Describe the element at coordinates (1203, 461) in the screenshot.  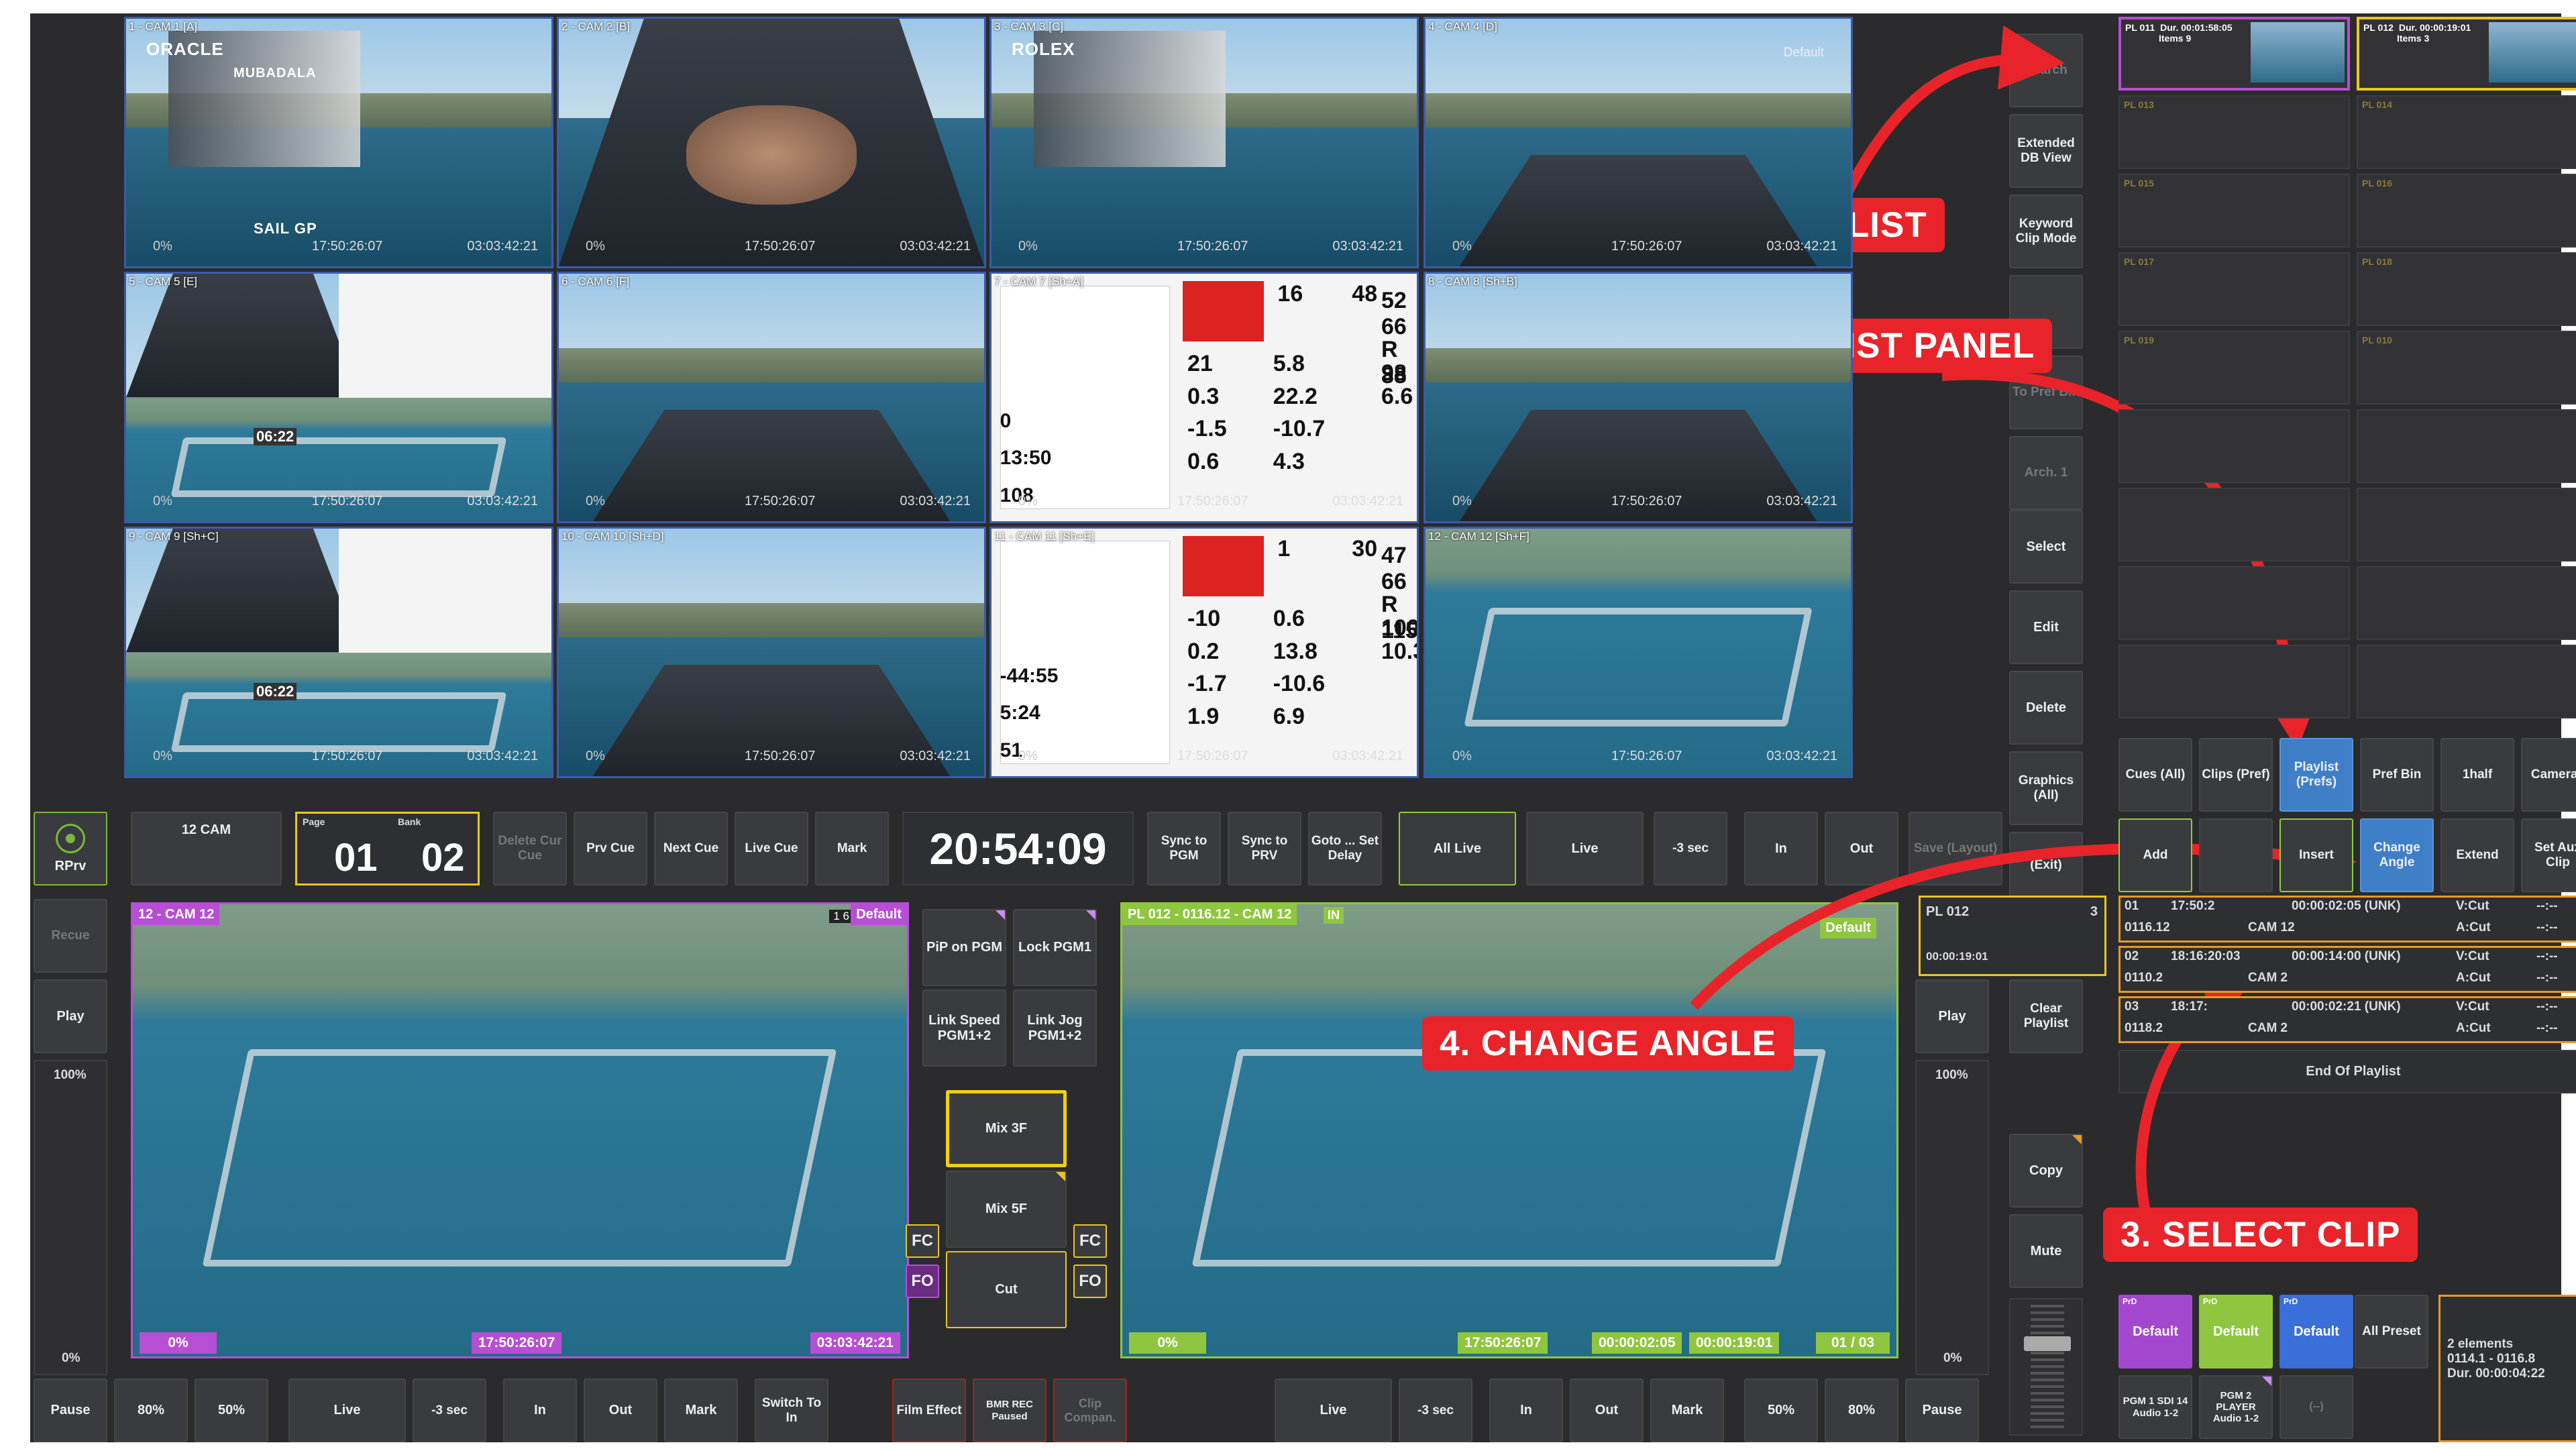
I see `telemetry-value: 0.6` at that location.